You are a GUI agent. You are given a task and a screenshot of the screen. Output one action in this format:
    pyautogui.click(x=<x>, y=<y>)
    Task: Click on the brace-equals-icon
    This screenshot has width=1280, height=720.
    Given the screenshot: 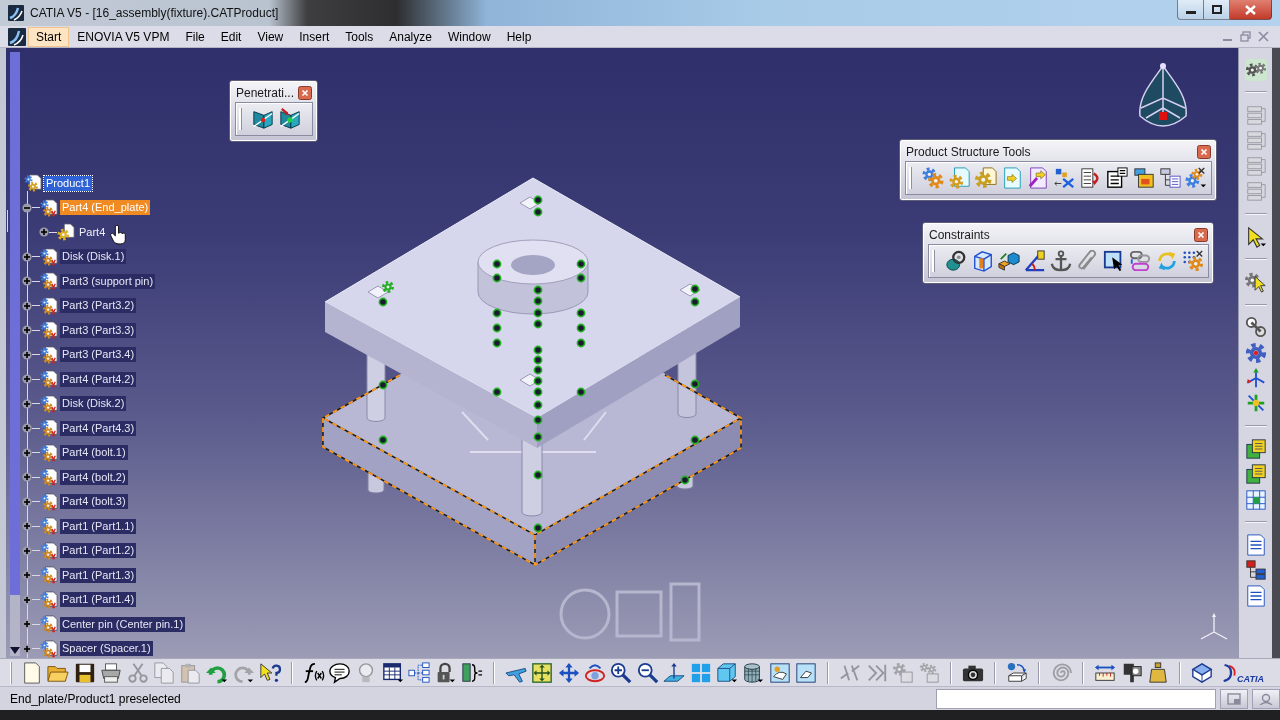 What is the action you would take?
    pyautogui.click(x=471, y=672)
    